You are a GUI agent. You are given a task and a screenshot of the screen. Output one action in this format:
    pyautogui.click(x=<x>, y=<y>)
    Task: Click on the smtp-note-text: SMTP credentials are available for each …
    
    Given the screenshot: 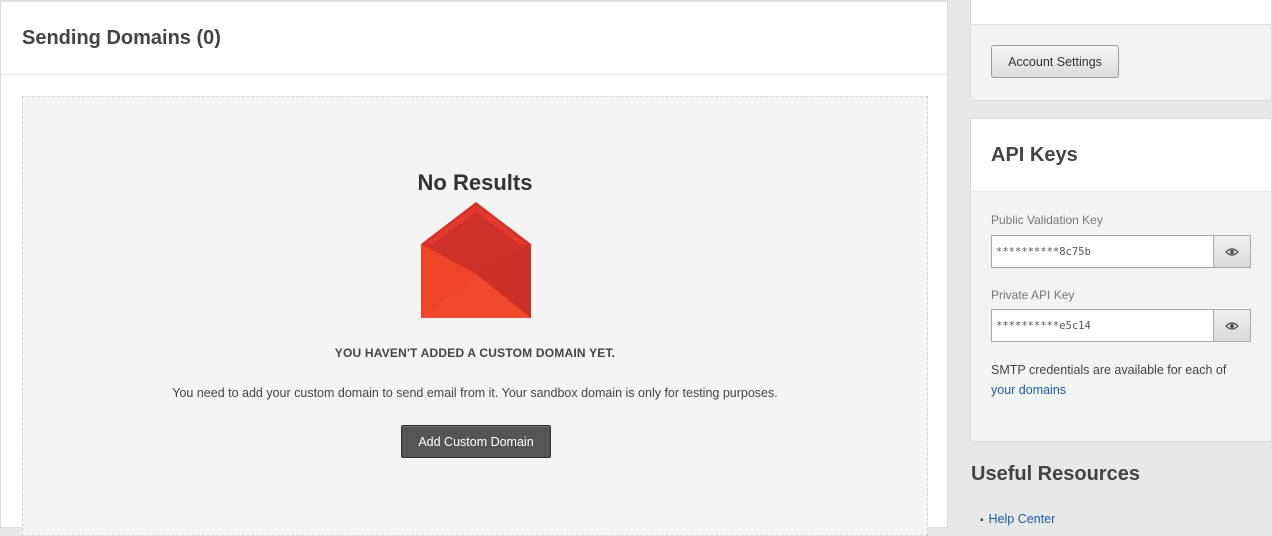 What is the action you would take?
    pyautogui.click(x=1109, y=370)
    